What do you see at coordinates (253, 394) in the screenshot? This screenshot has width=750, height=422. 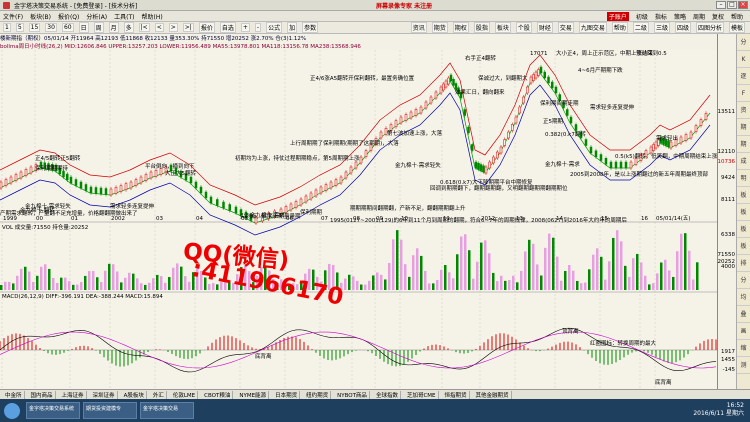 I see `market-tab-8: NYME能源` at bounding box center [253, 394].